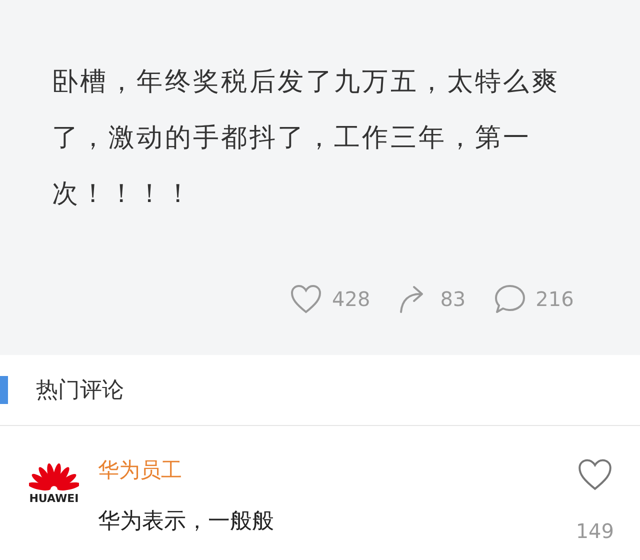  I want to click on accent-bar, so click(4, 390).